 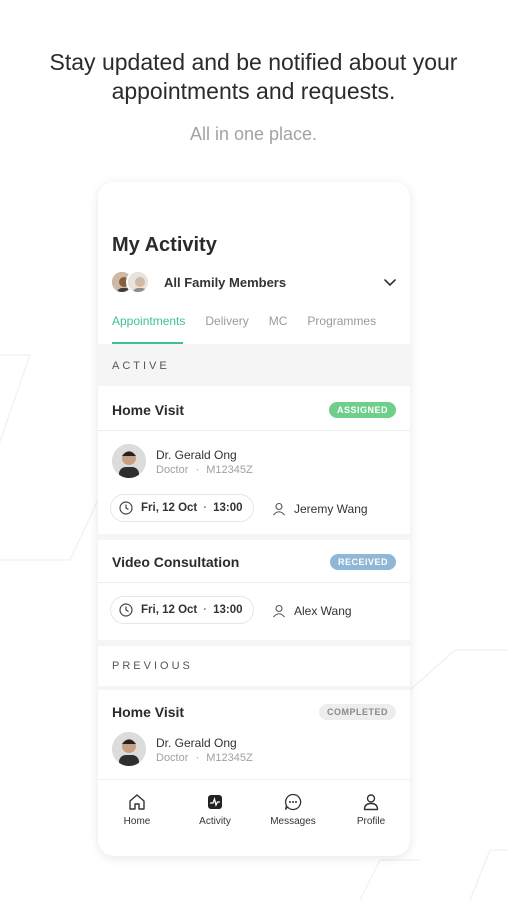 I want to click on nav-label: Profile, so click(x=371, y=821).